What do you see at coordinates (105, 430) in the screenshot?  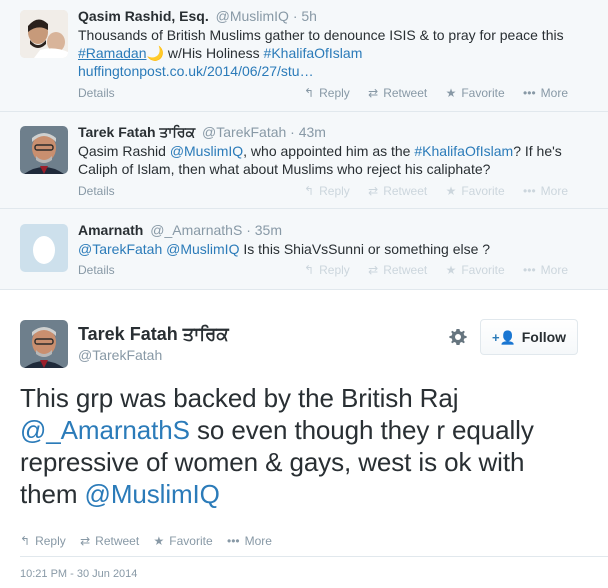 I see `mention-link: @_AmarnathS` at bounding box center [105, 430].